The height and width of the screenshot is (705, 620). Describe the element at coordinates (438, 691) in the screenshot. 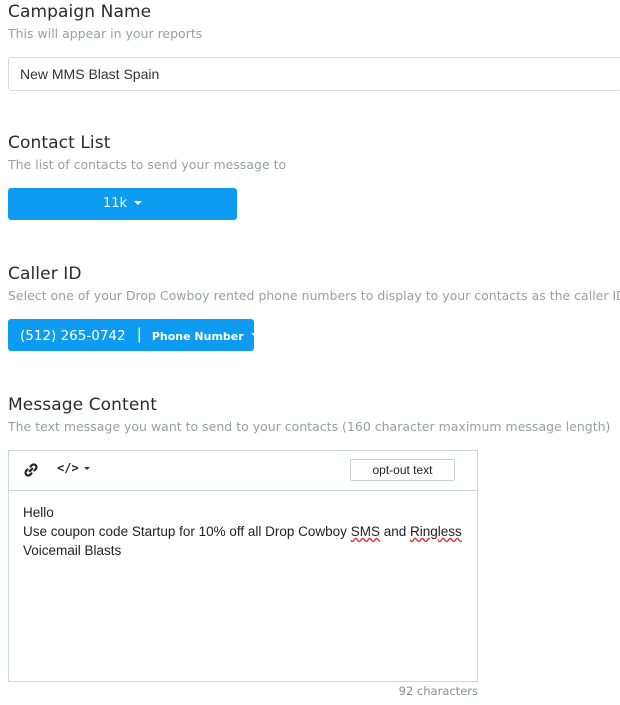

I see `character-count: 92 characters` at that location.